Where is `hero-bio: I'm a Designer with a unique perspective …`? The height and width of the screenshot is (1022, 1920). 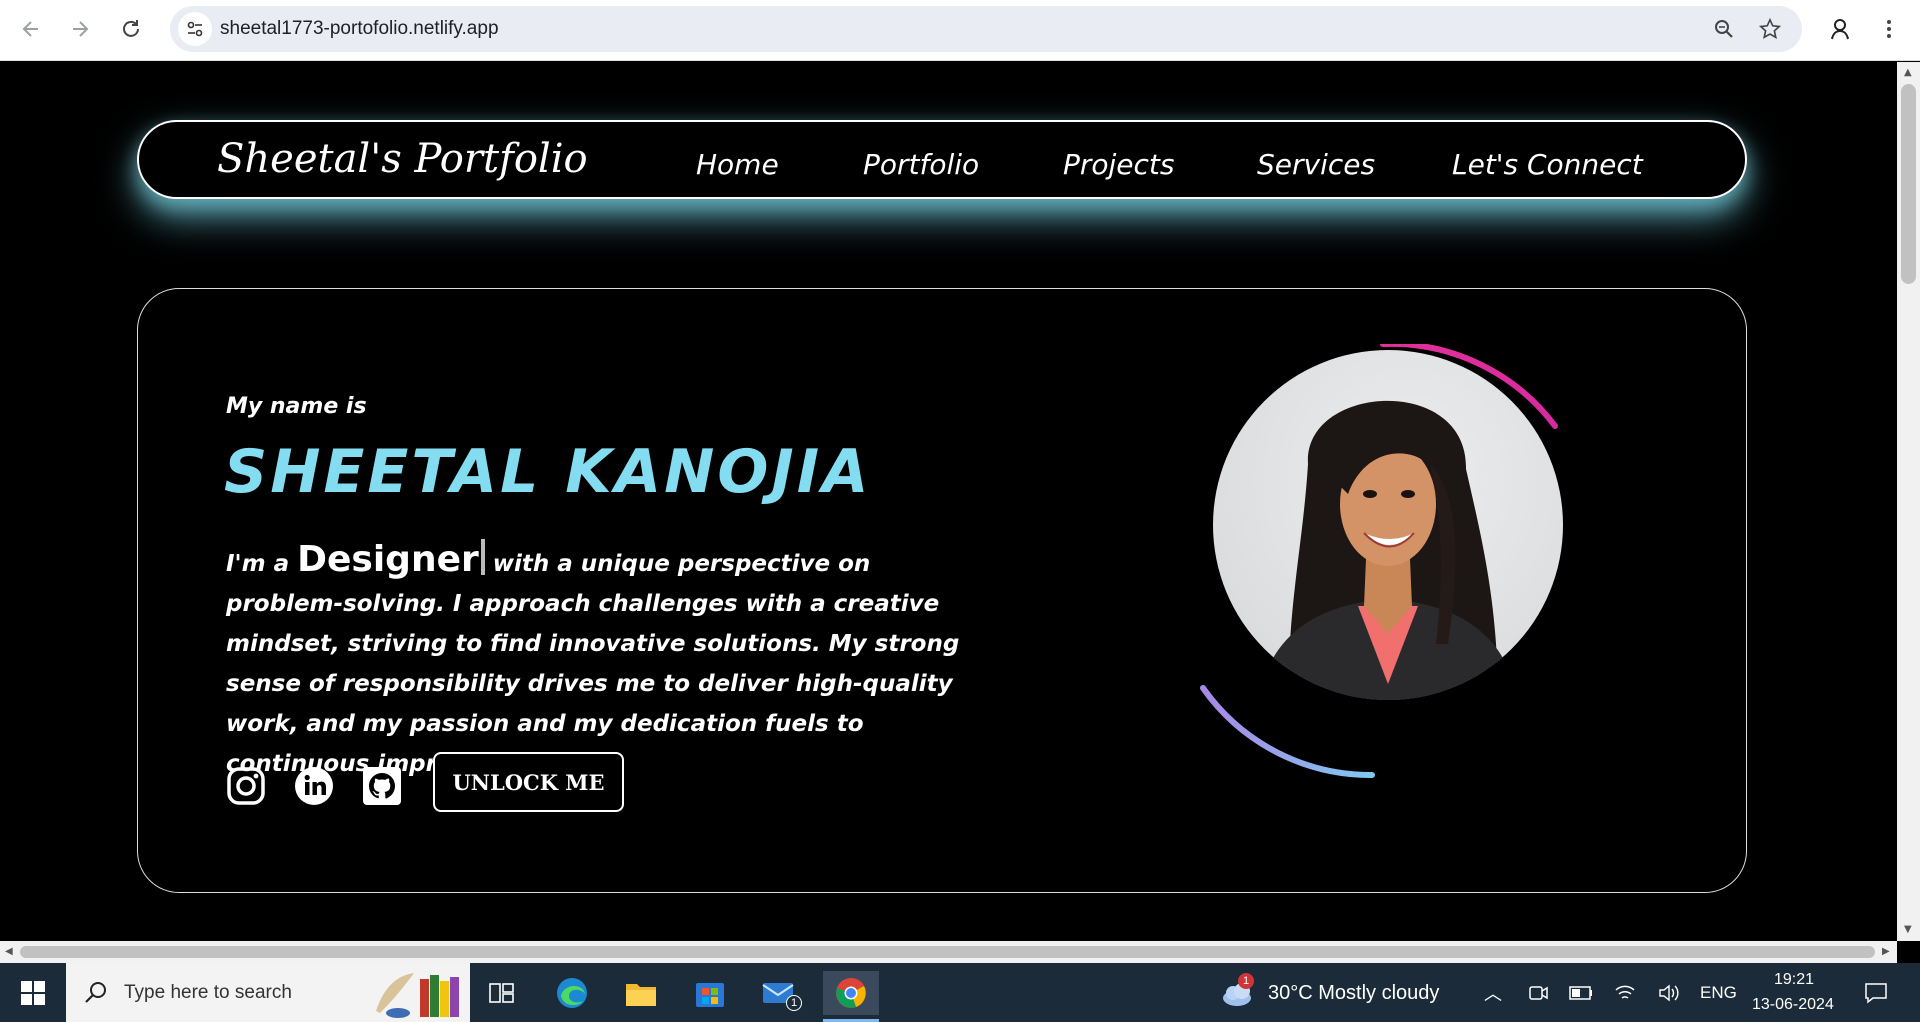 hero-bio: I'm a Designer with a unique perspective … is located at coordinates (596, 661).